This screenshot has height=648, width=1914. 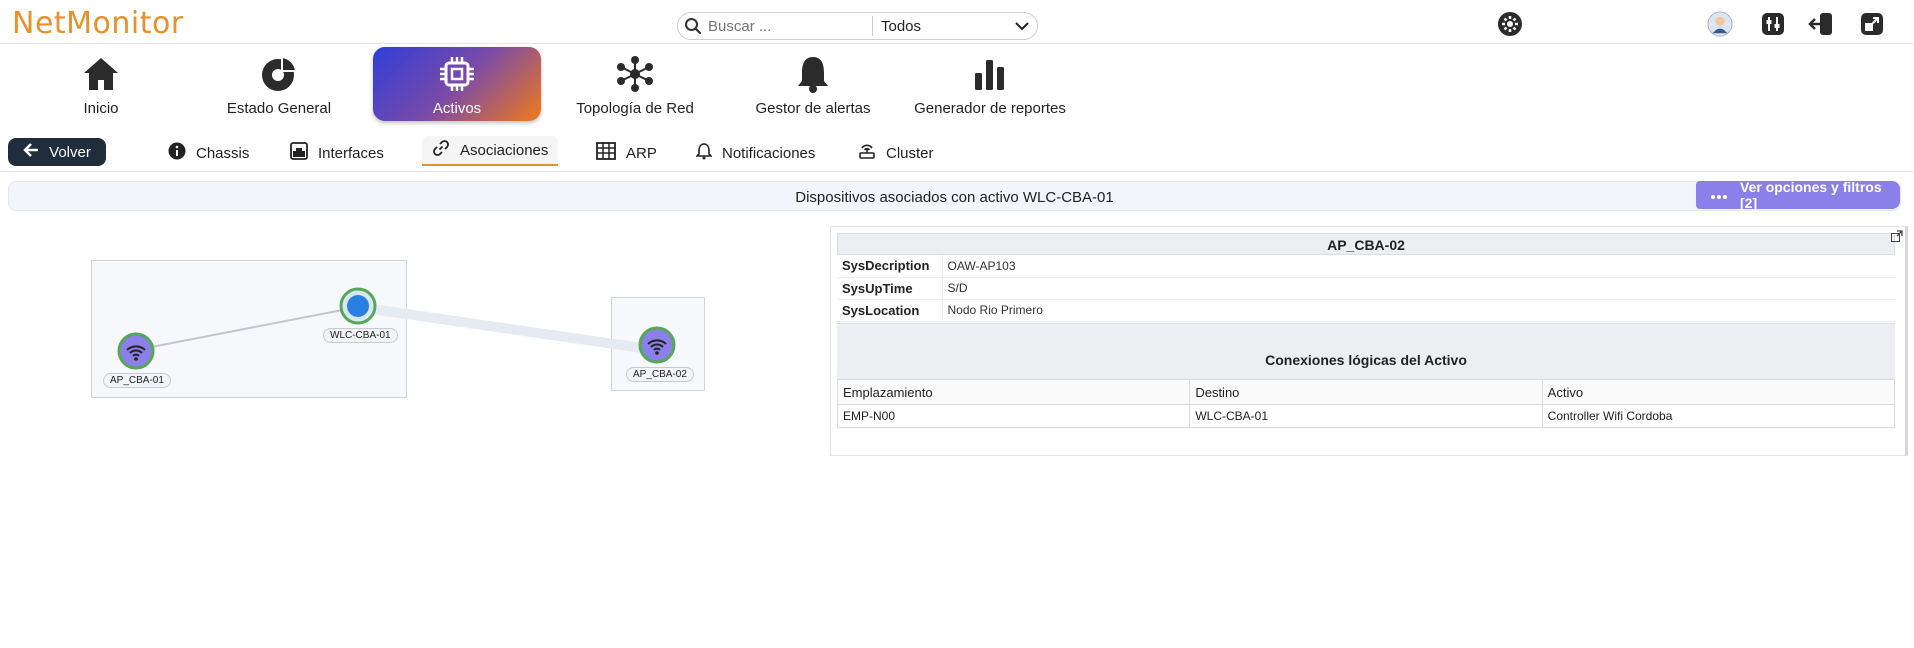 What do you see at coordinates (1013, 416) in the screenshot?
I see `table-cell: EMP-N00` at bounding box center [1013, 416].